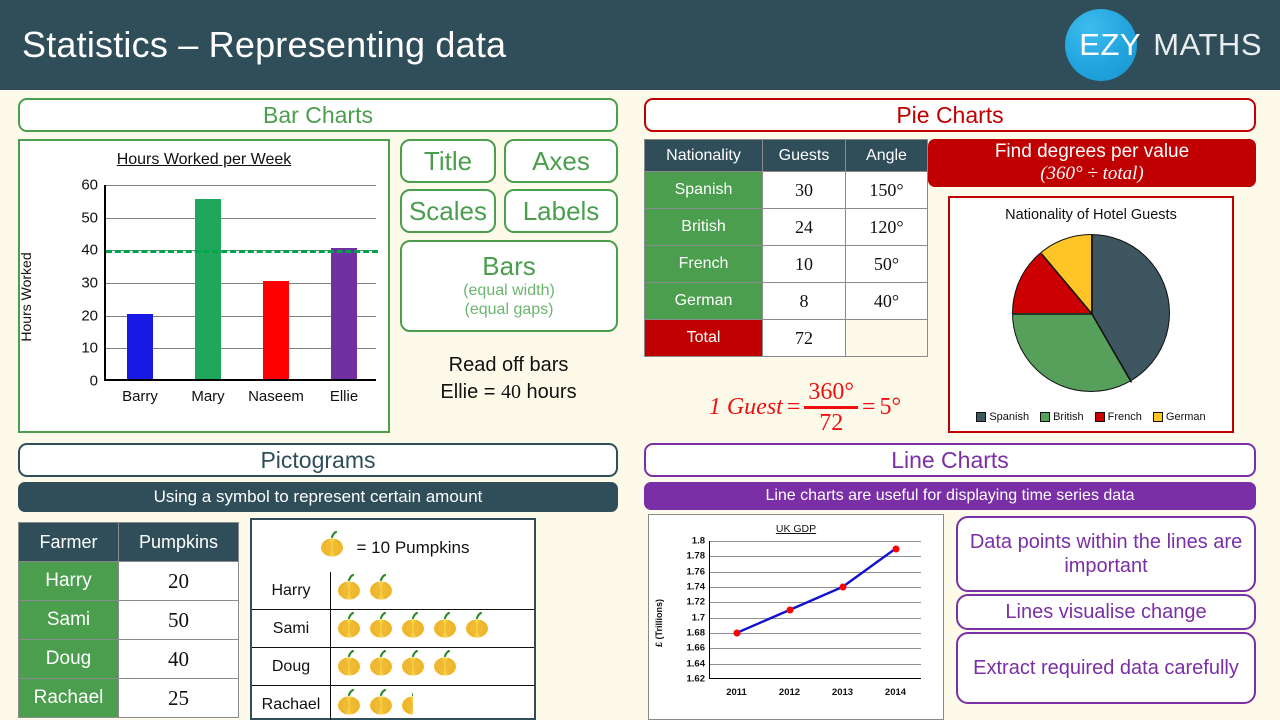  I want to click on pie-banner-line-1: Find degrees per value, so click(1092, 151).